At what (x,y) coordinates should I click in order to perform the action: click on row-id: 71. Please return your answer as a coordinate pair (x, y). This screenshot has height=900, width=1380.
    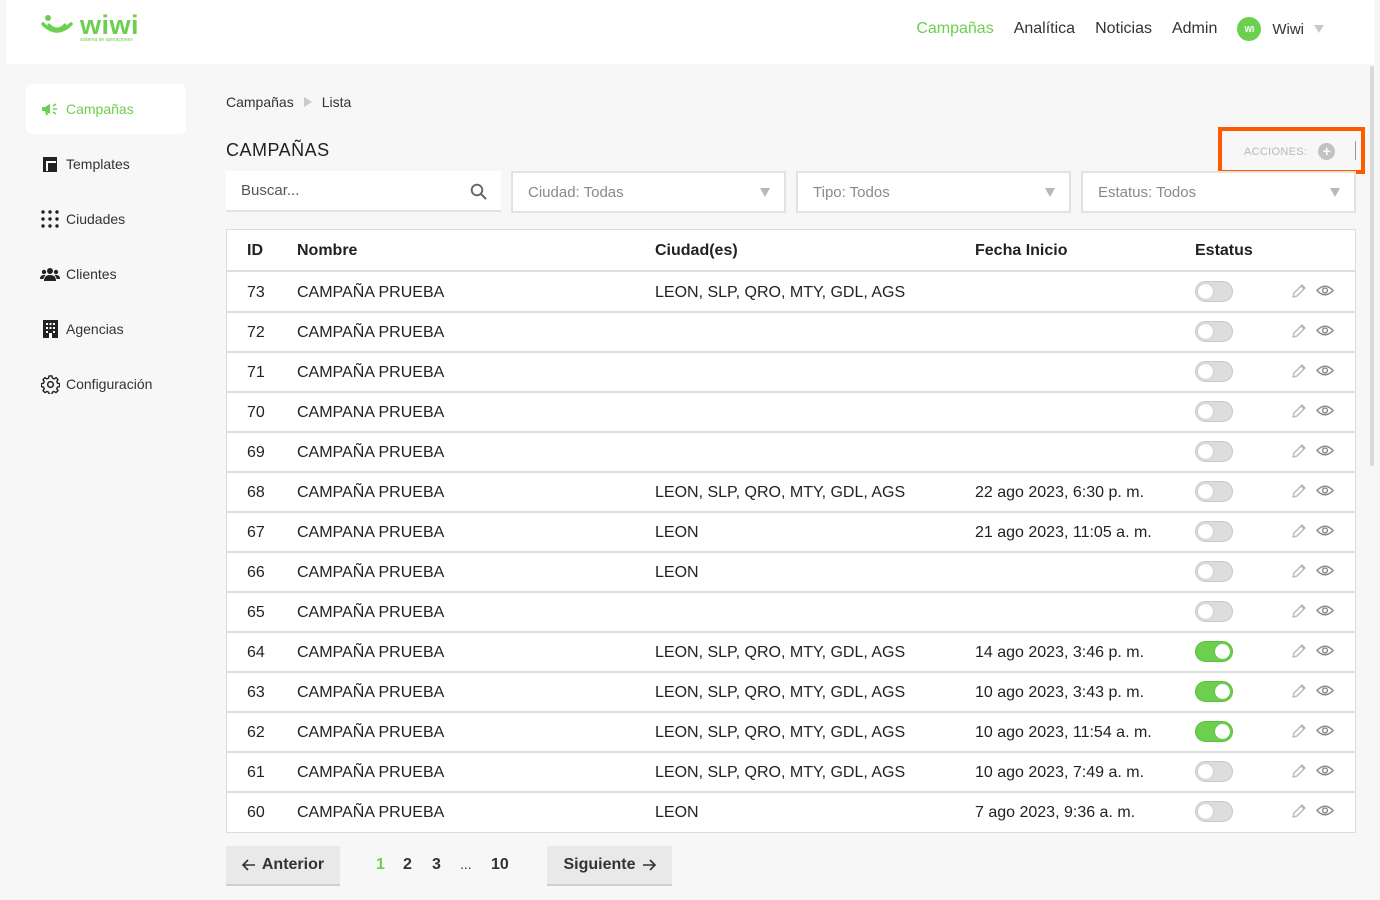
    Looking at the image, I should click on (256, 372).